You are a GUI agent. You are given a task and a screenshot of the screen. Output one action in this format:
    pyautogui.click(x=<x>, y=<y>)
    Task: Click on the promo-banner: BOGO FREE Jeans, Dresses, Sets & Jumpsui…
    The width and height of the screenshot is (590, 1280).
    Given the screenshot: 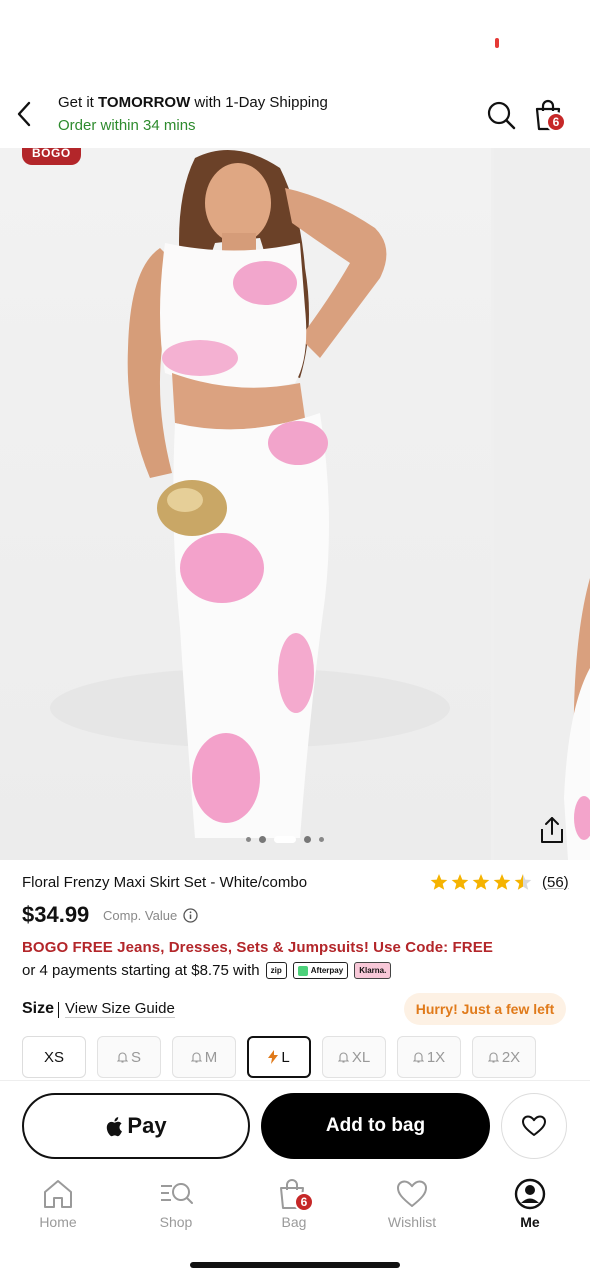 What is the action you would take?
    pyautogui.click(x=257, y=947)
    